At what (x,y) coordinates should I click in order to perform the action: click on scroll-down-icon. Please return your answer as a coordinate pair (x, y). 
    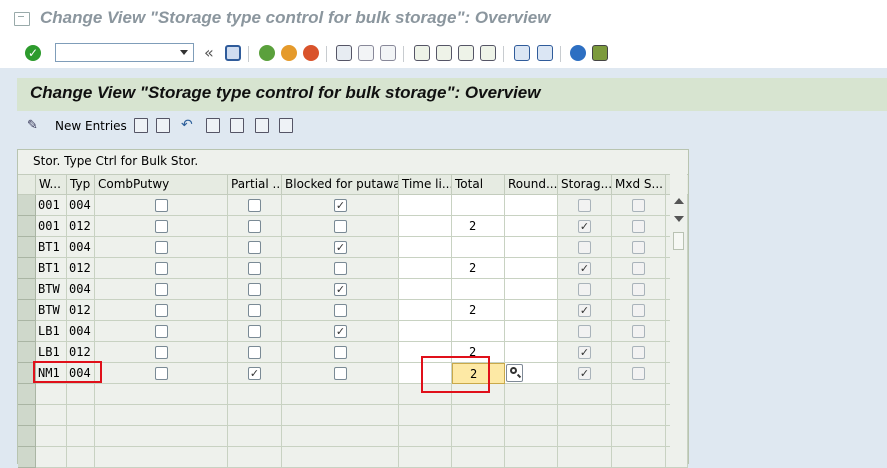
    Looking at the image, I should click on (679, 219).